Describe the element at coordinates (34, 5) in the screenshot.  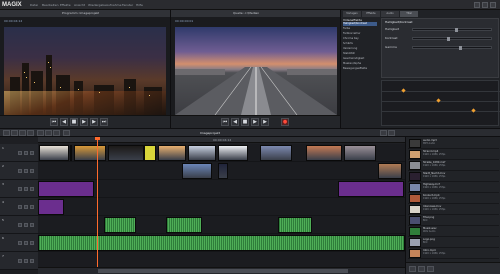
I see `menu-file: Datei` at that location.